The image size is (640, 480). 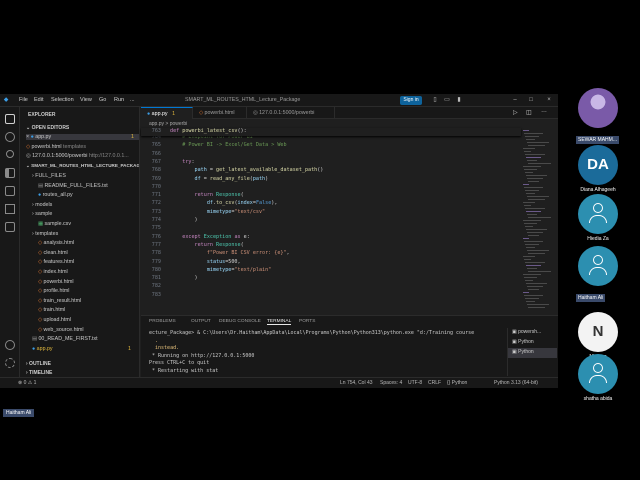 What do you see at coordinates (411, 100) in the screenshot?
I see `sign-in-button: Sign in` at bounding box center [411, 100].